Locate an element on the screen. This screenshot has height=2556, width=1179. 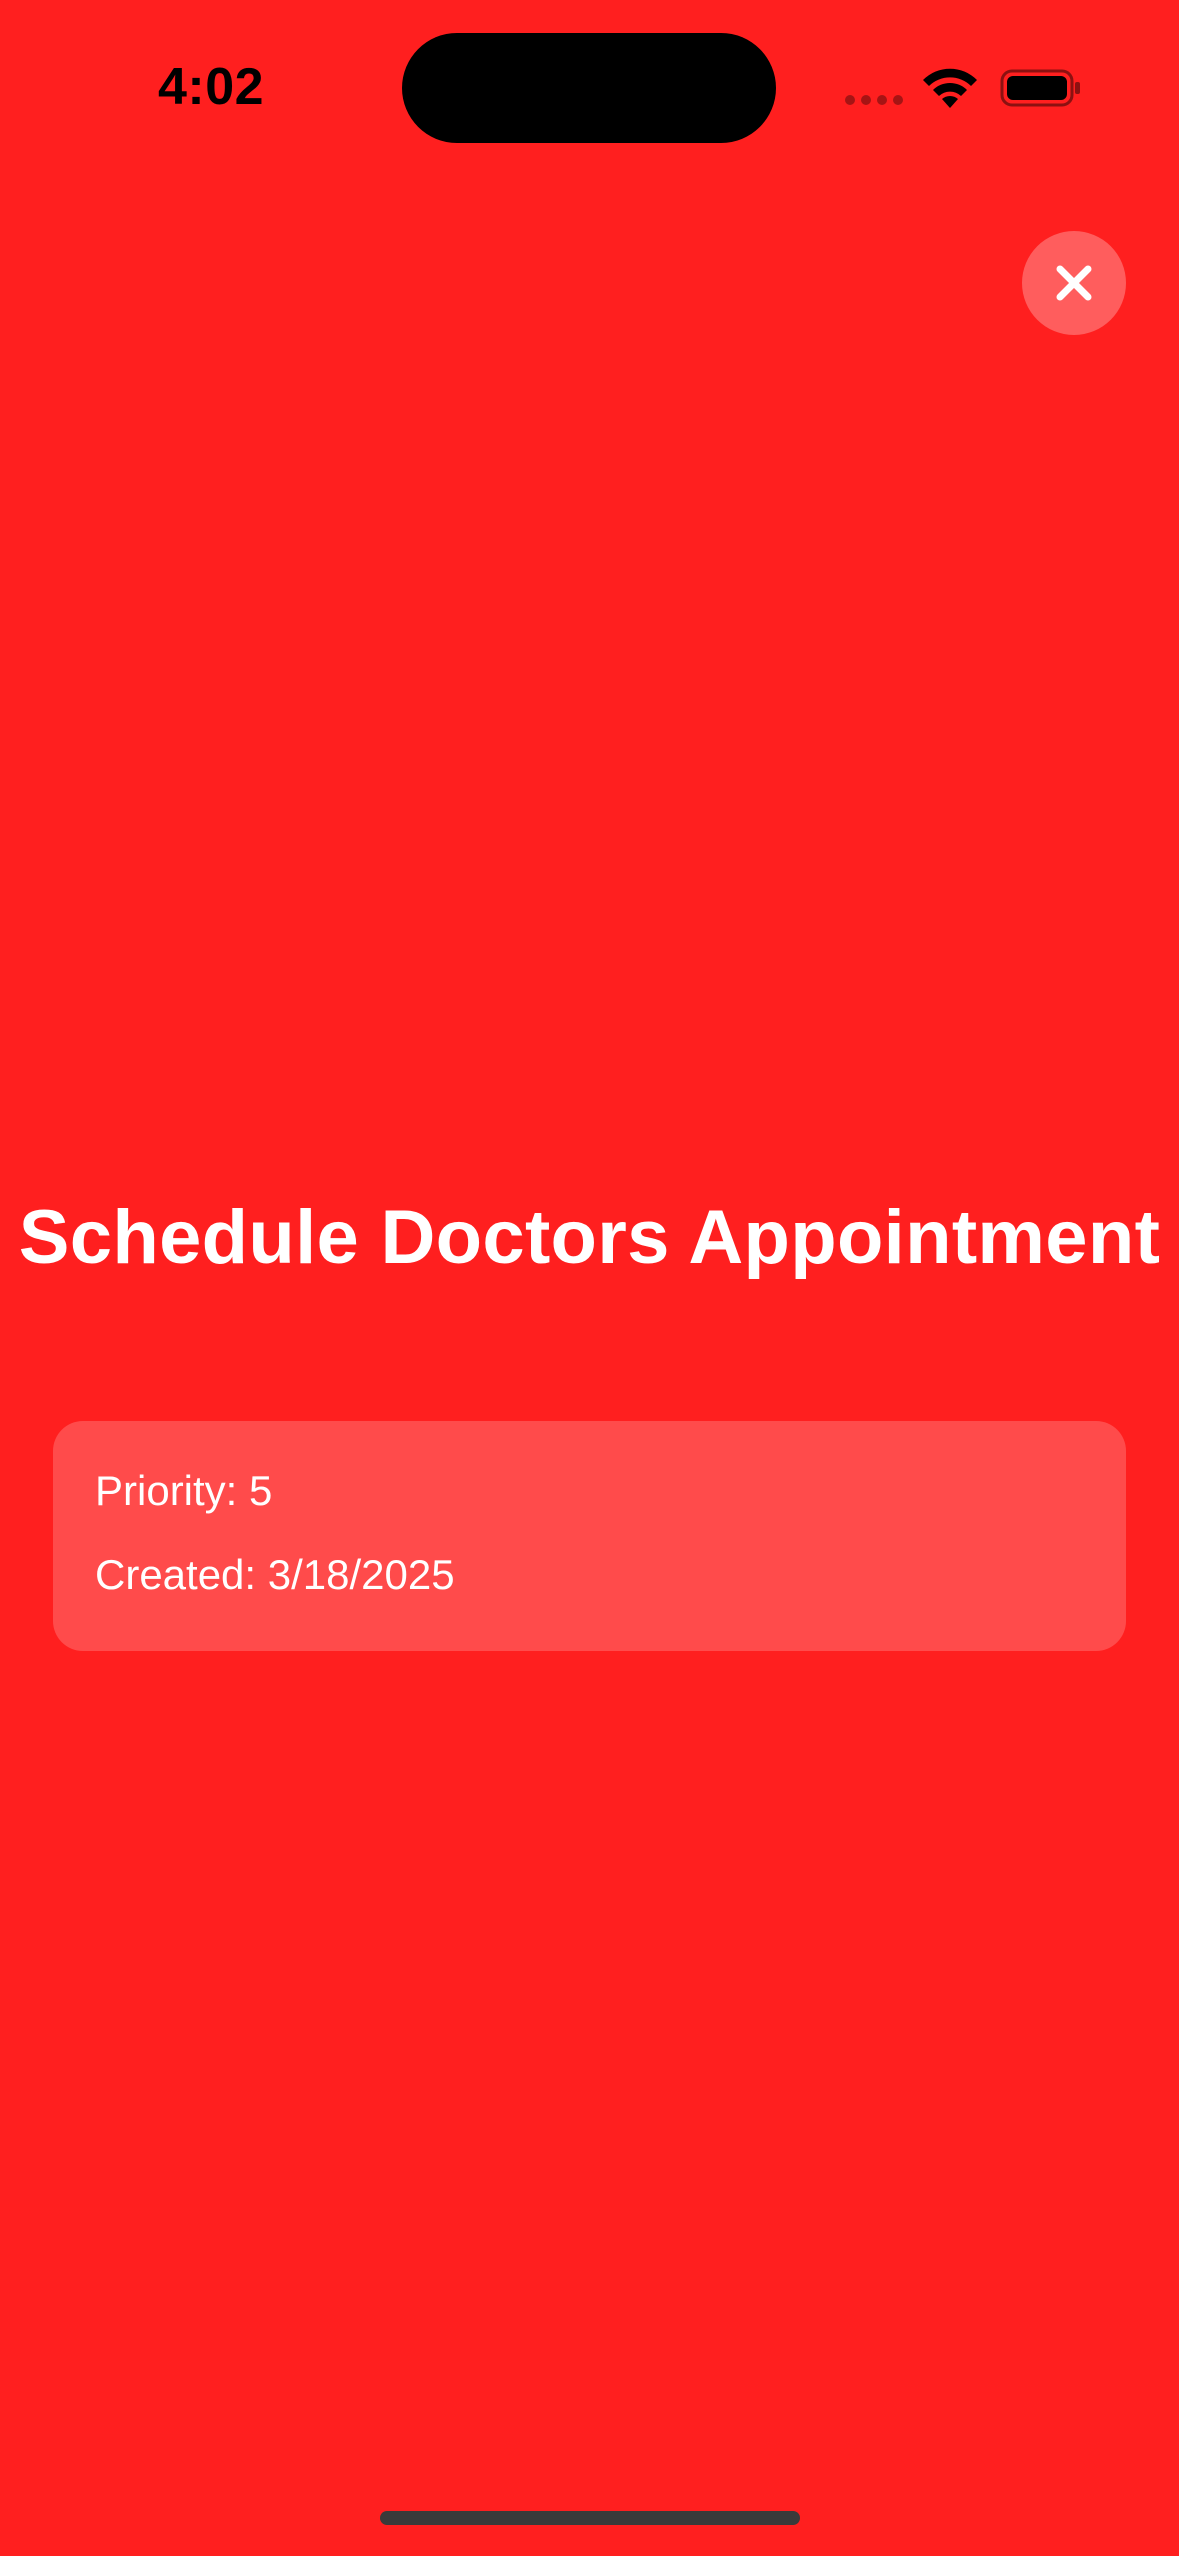
battery-icon is located at coordinates (1041, 88).